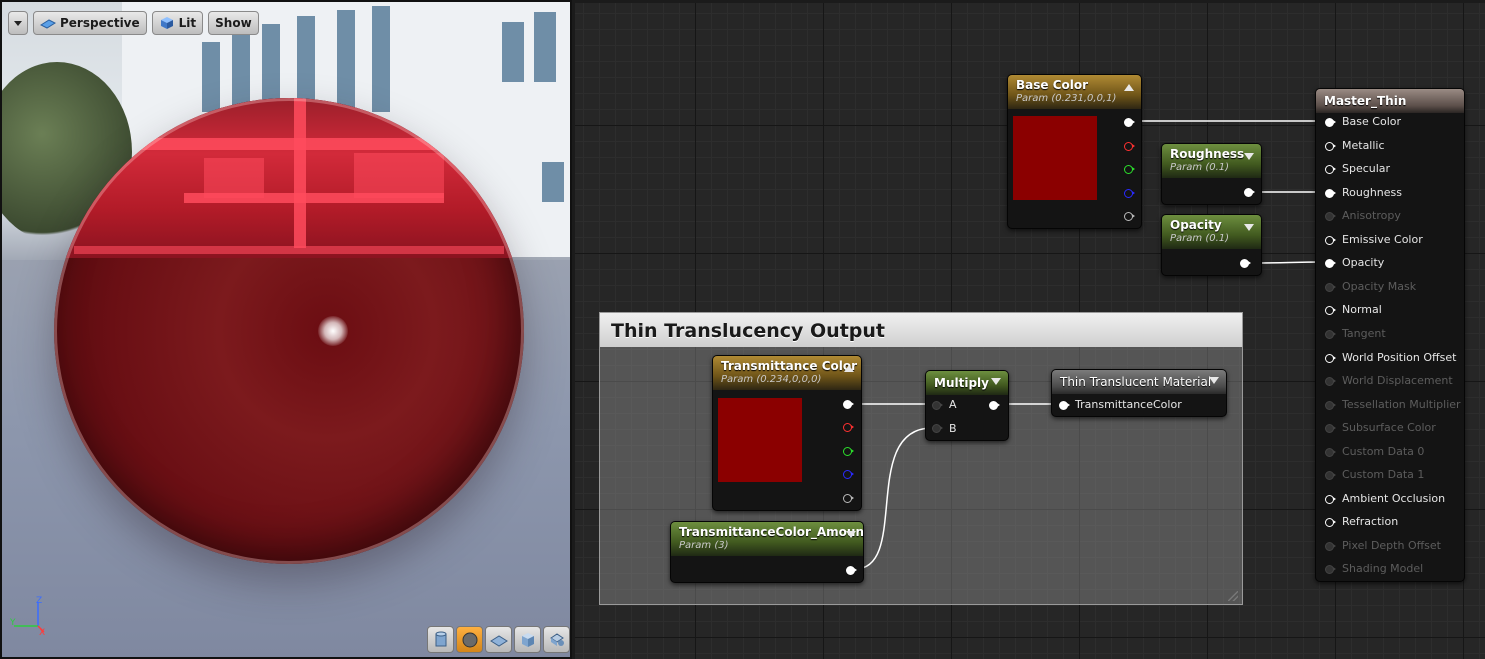  What do you see at coordinates (937, 428) in the screenshot?
I see `input-pin-b` at bounding box center [937, 428].